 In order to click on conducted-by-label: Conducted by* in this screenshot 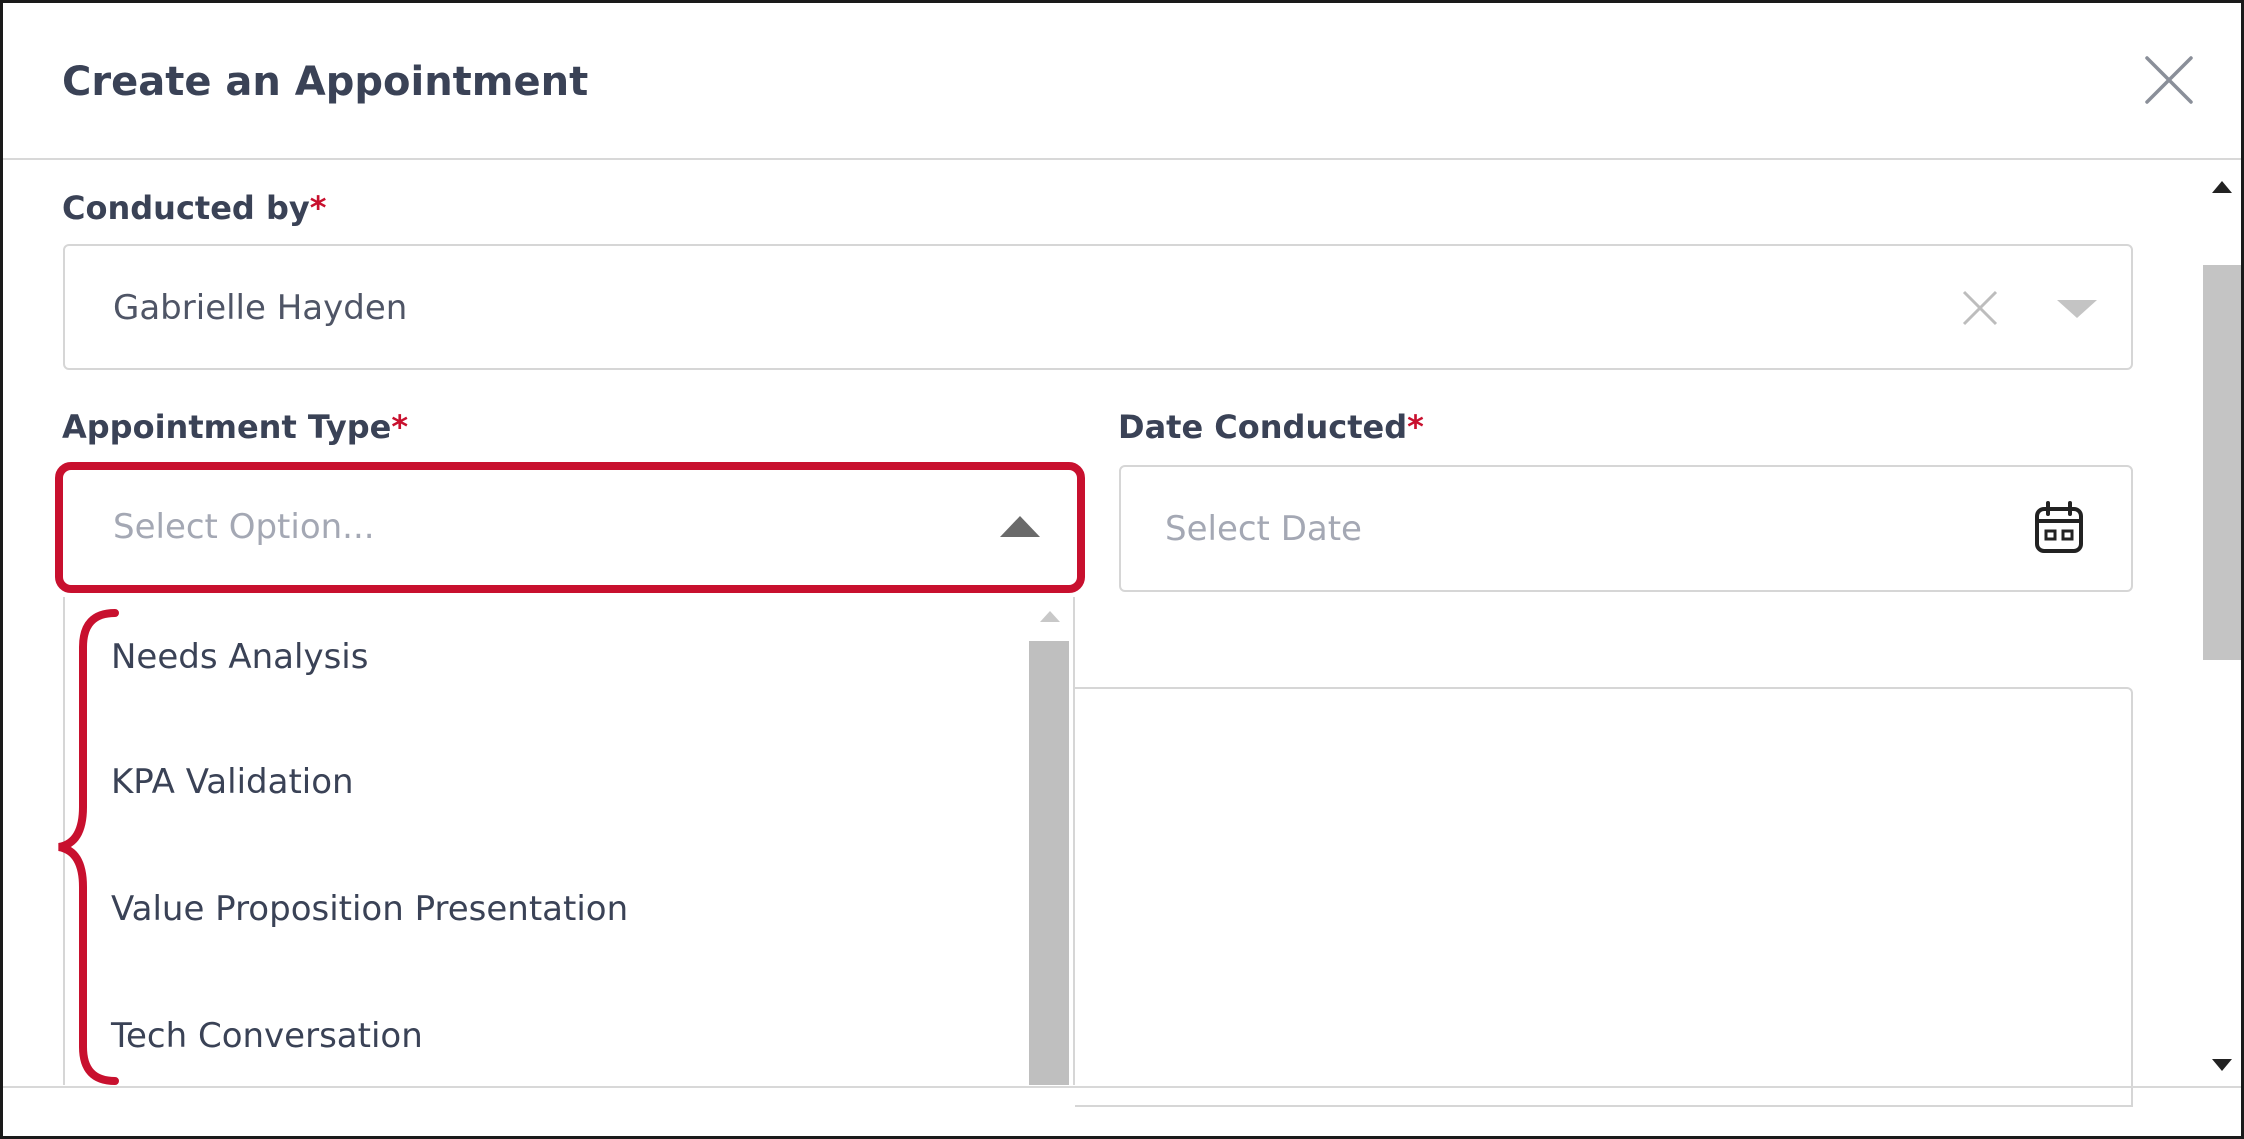, I will do `click(194, 208)`.